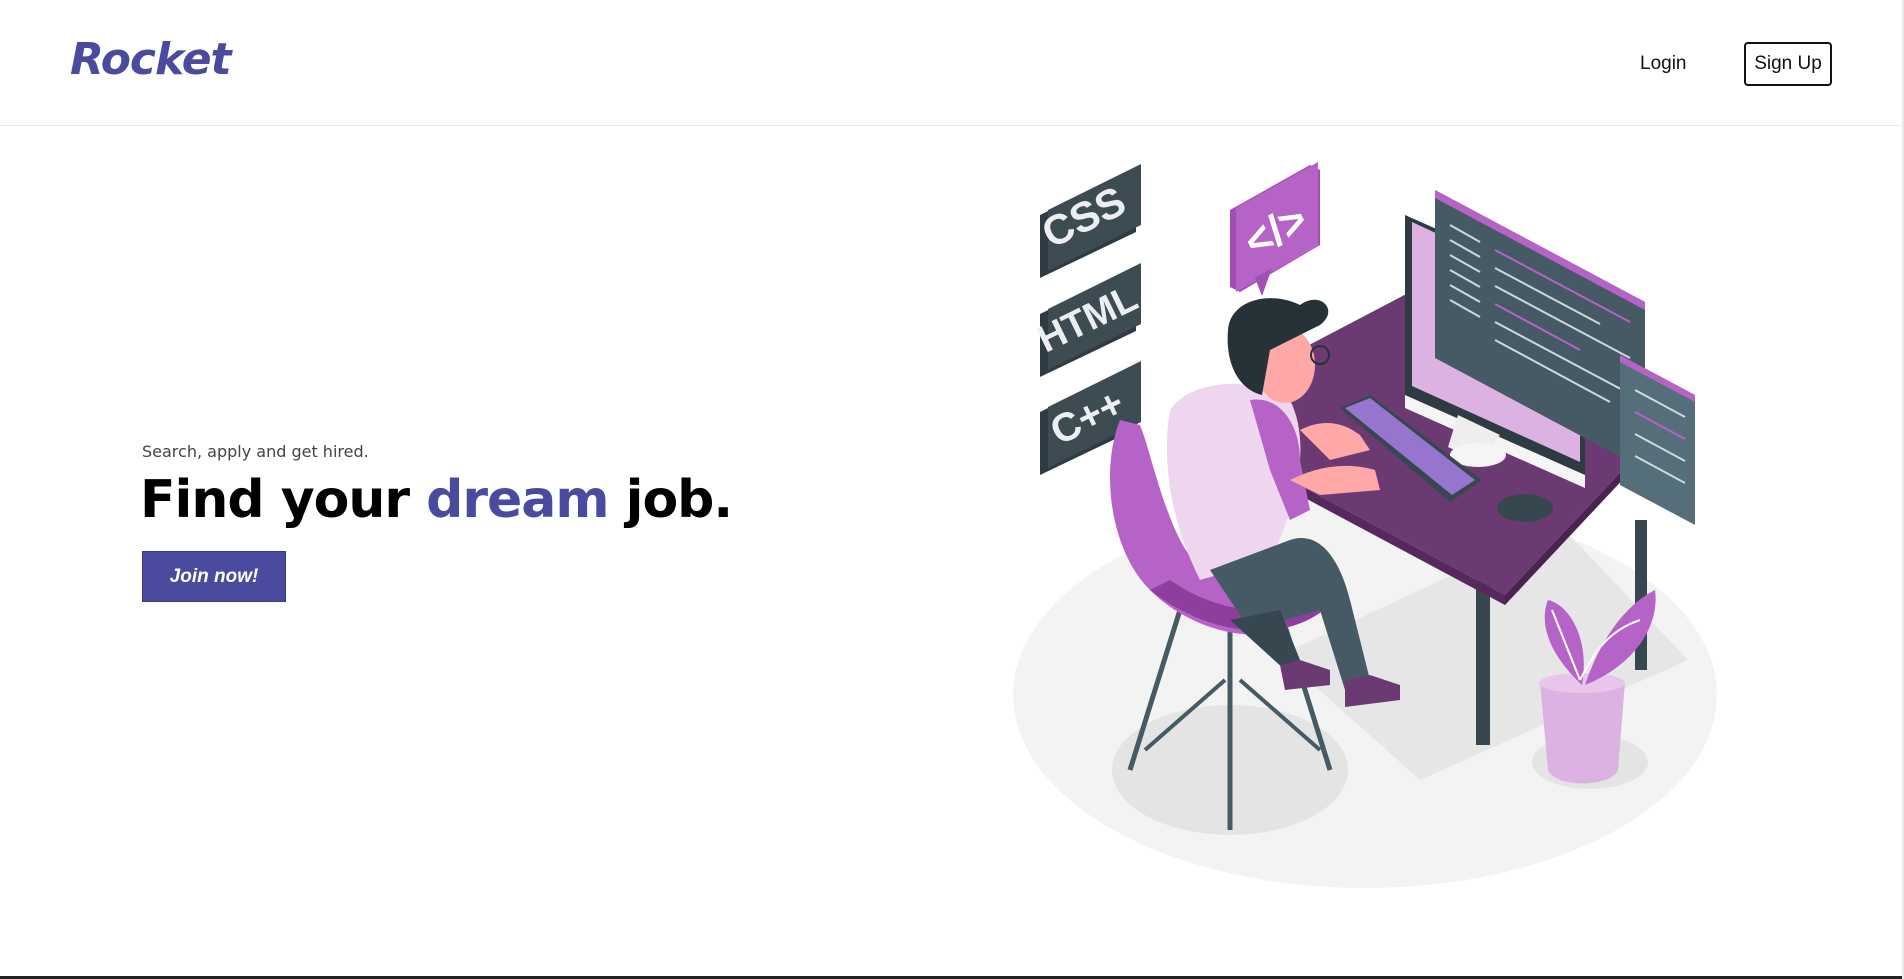 This screenshot has width=1904, height=979. Describe the element at coordinates (1525, 508) in the screenshot. I see `mouse` at that location.